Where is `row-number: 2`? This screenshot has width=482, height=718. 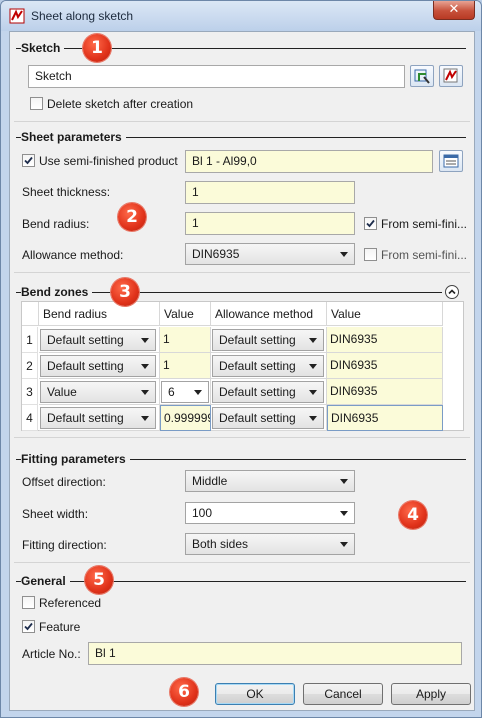 row-number: 2 is located at coordinates (30, 366).